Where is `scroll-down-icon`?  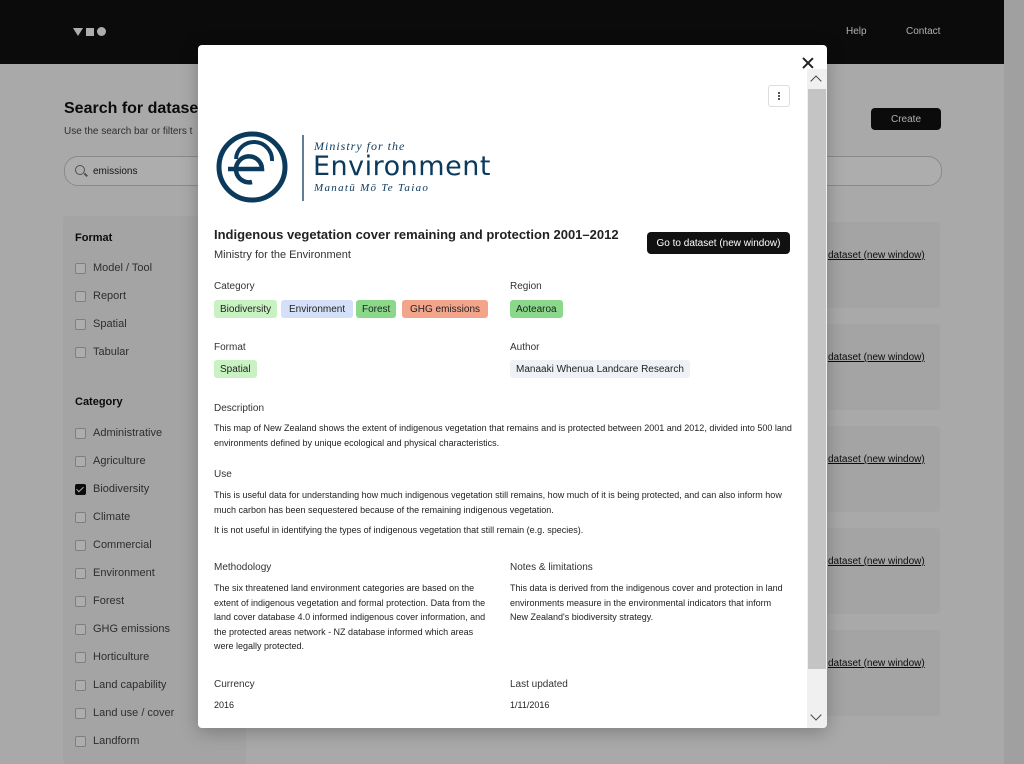
scroll-down-icon is located at coordinates (816, 715).